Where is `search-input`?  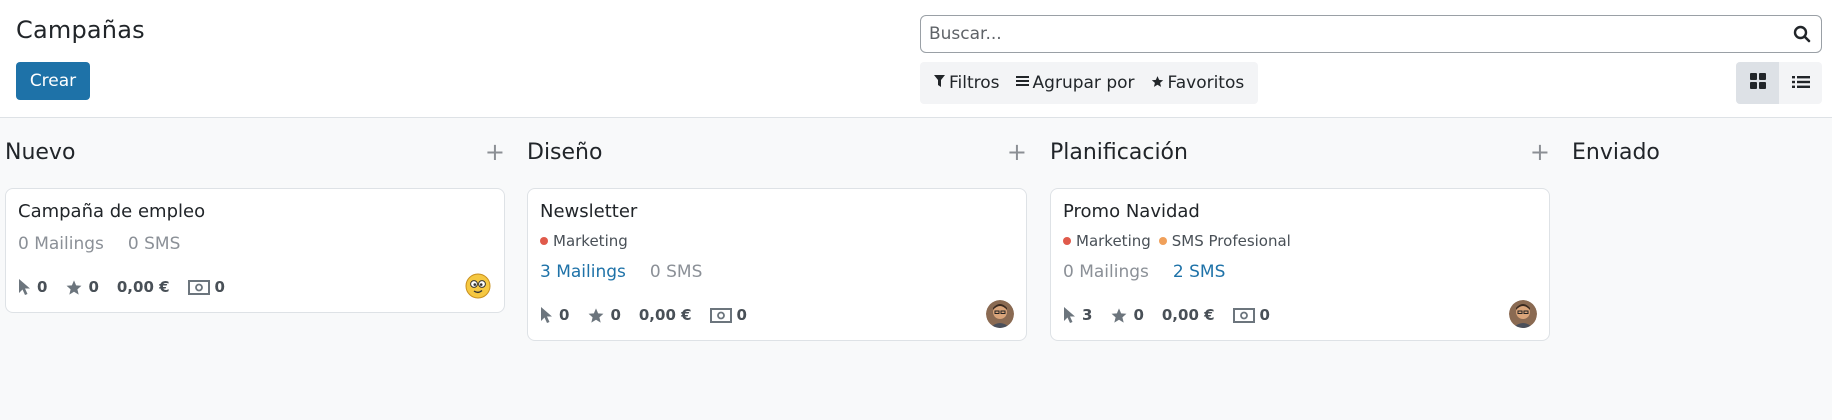
search-input is located at coordinates (1356, 34).